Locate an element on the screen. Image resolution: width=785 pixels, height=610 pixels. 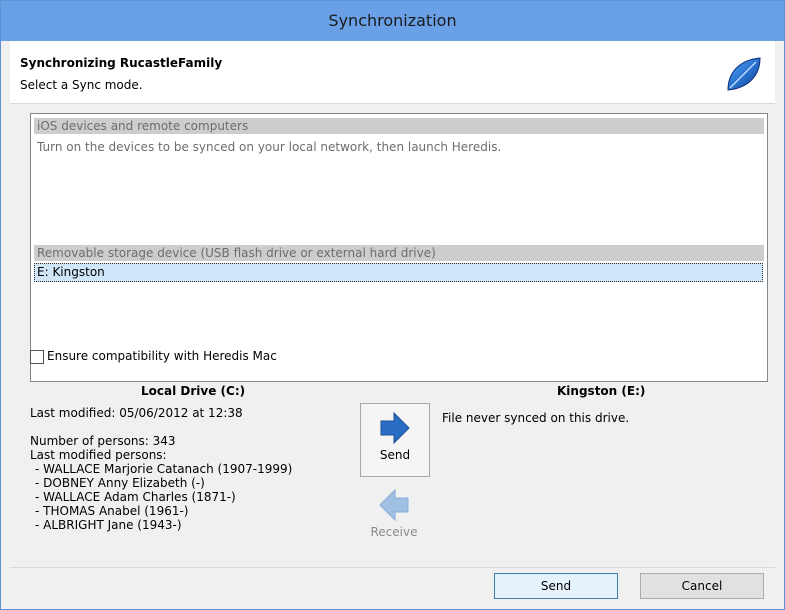
send-button: Send is located at coordinates (556, 586).